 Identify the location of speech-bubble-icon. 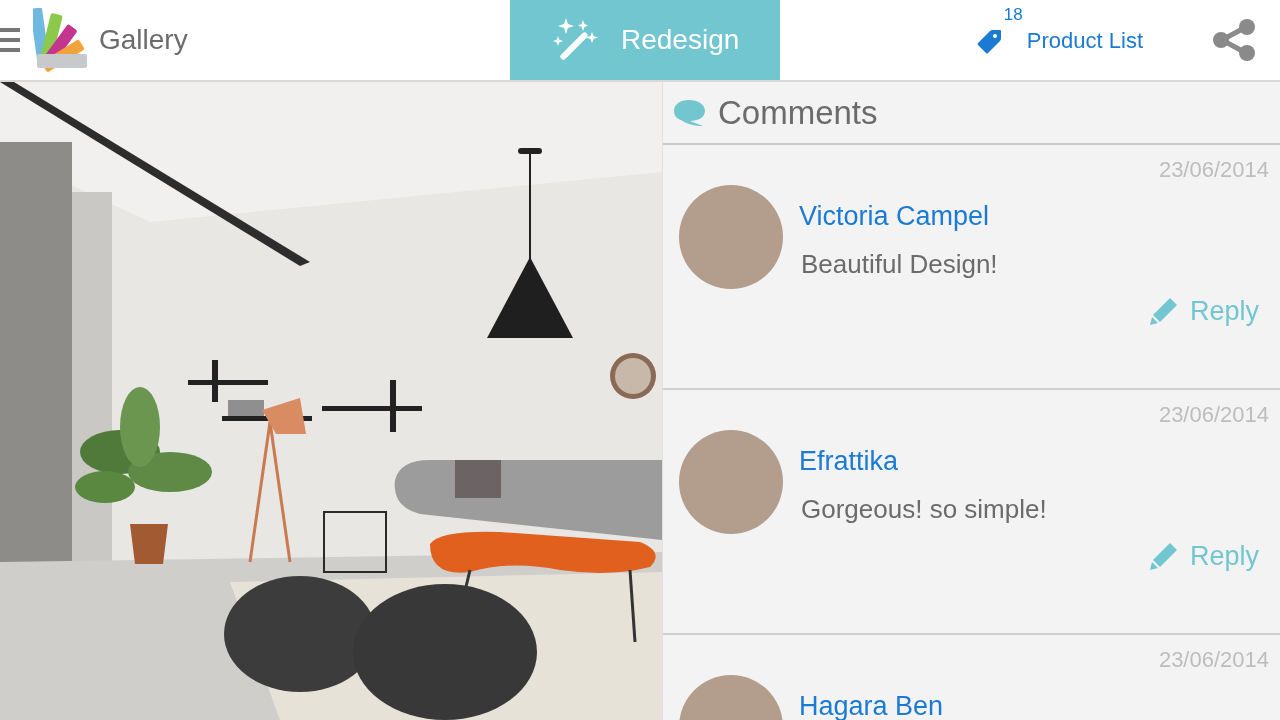
(689, 112).